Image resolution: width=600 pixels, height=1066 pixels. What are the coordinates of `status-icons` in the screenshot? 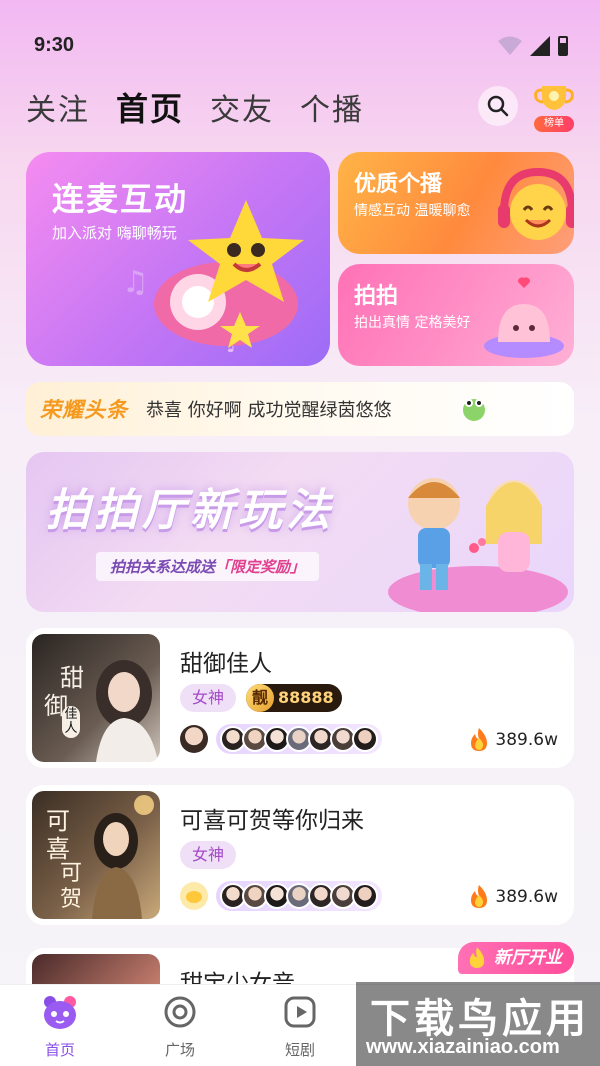 It's located at (533, 46).